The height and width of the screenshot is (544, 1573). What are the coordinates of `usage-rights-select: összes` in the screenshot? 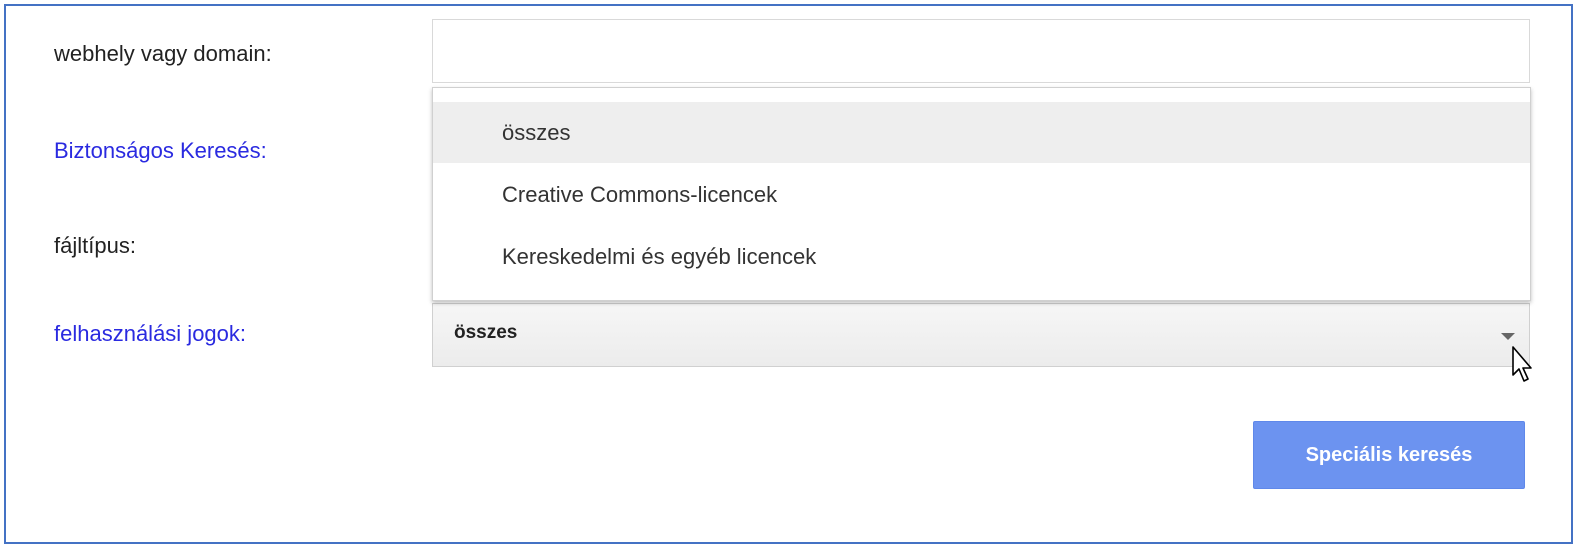 It's located at (981, 335).